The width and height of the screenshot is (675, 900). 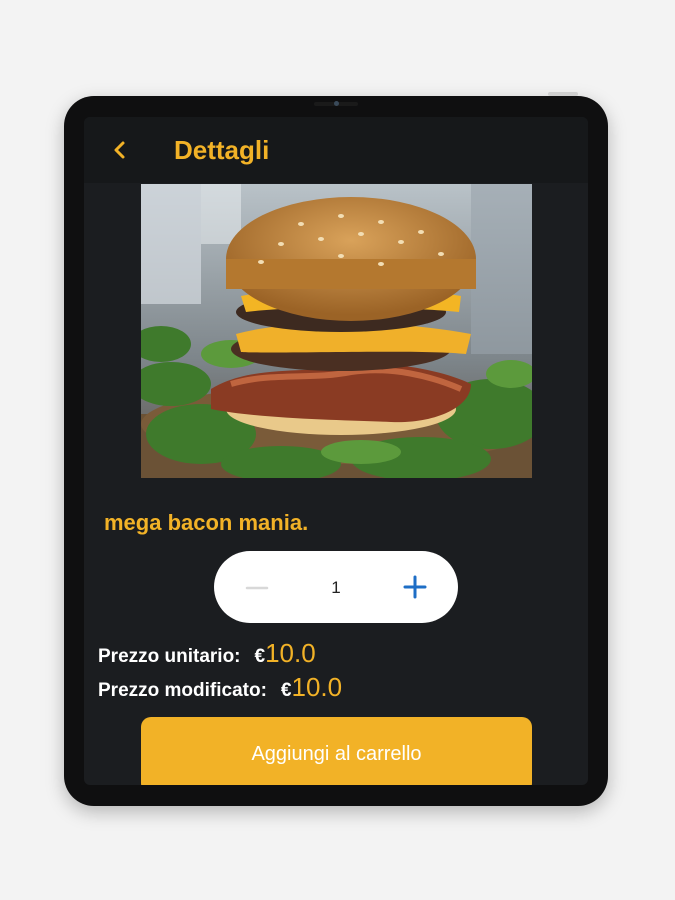 I want to click on modified-price-row: Prezzo modificato: €10.0, so click(x=220, y=689).